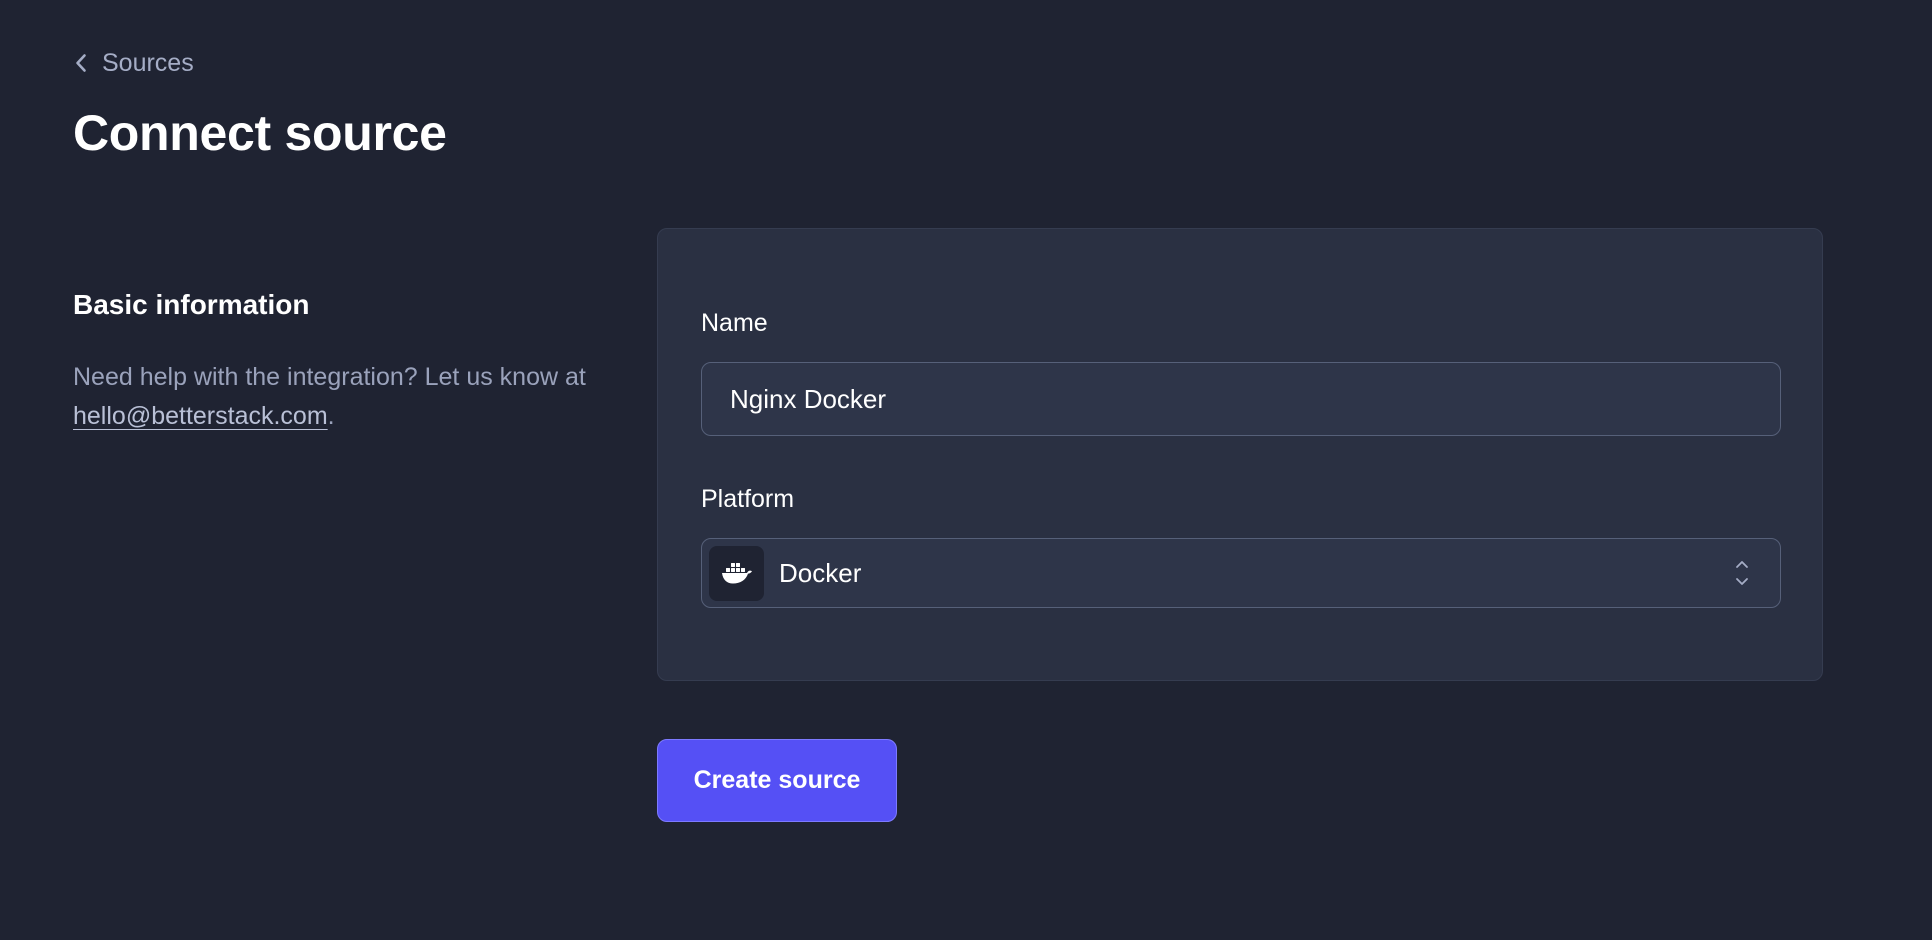 This screenshot has height=940, width=1932. What do you see at coordinates (1241, 573) in the screenshot?
I see `platform-select: Docker` at bounding box center [1241, 573].